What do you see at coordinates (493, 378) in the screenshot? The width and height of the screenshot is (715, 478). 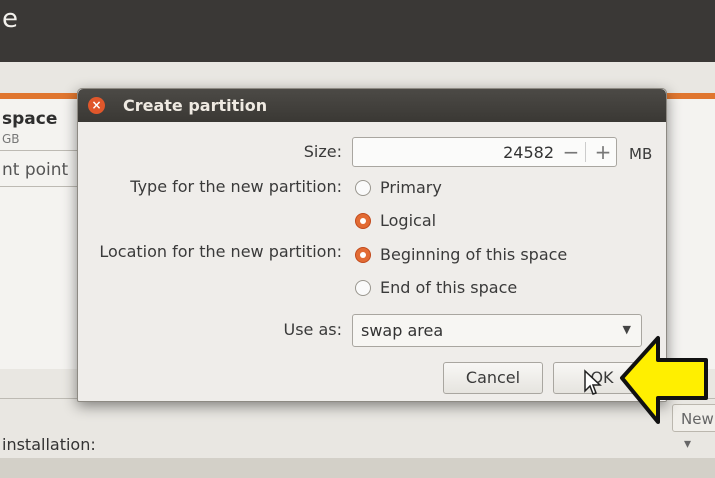 I see `cancel-button: Cancel` at bounding box center [493, 378].